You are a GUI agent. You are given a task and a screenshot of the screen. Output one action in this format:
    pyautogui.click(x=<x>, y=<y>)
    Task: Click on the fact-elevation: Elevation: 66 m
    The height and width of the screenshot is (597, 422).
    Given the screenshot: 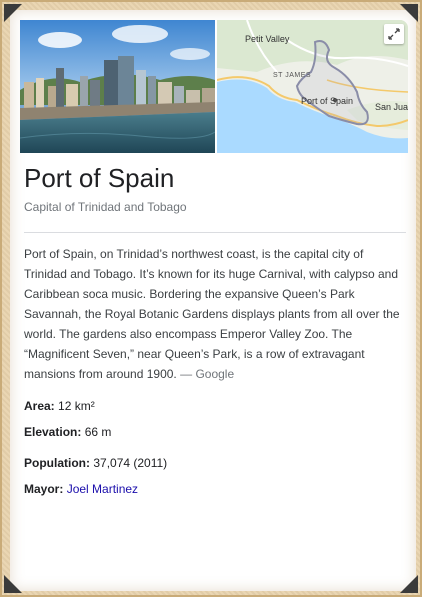 What is the action you would take?
    pyautogui.click(x=67, y=432)
    